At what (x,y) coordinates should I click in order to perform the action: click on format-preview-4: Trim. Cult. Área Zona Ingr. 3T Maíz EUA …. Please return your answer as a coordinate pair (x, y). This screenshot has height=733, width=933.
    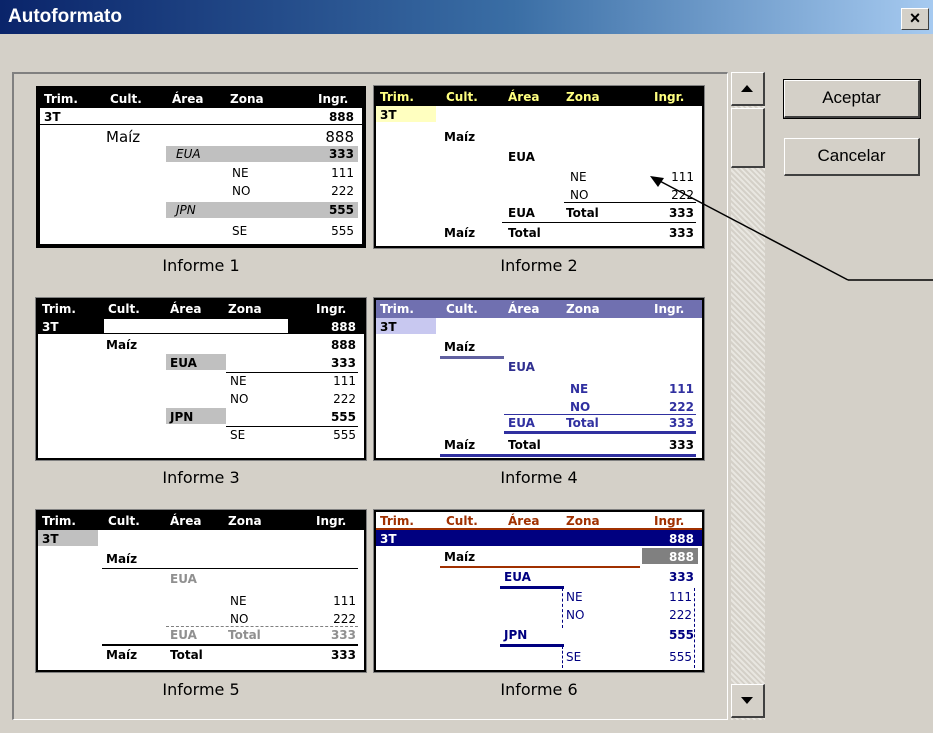
    Looking at the image, I should click on (539, 379).